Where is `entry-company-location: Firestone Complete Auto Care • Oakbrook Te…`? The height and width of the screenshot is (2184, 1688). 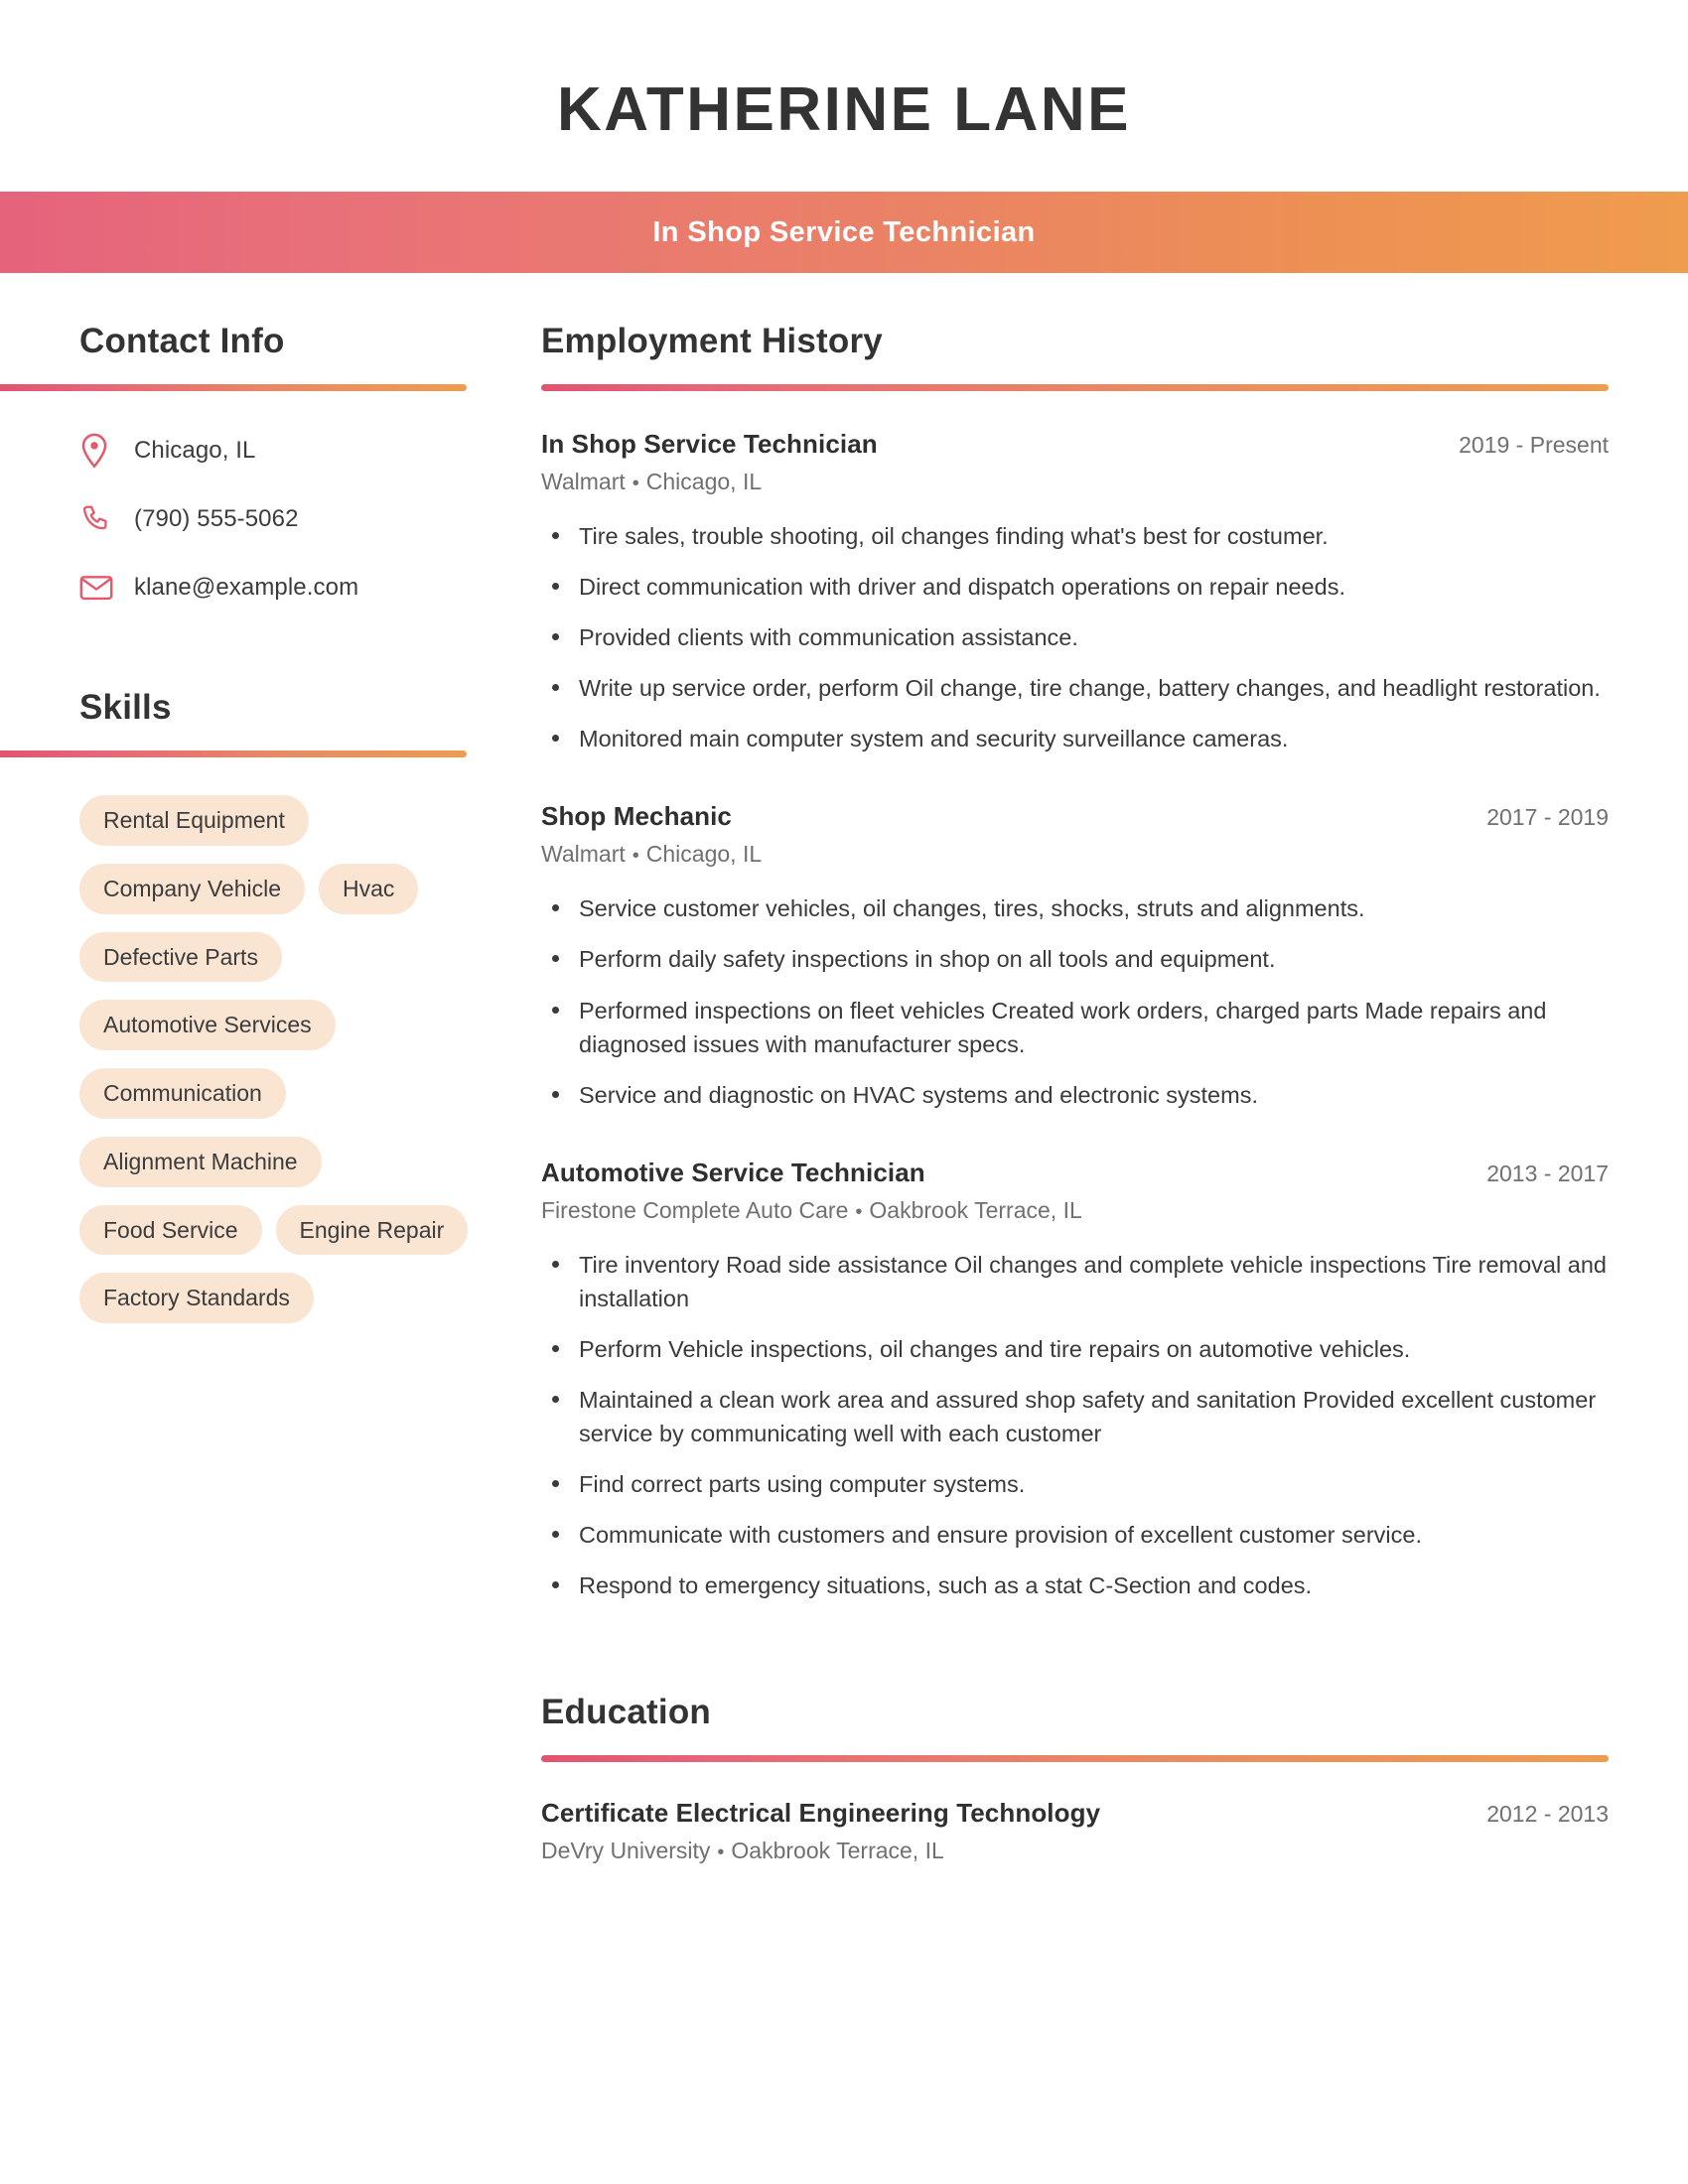 entry-company-location: Firestone Complete Auto Care • Oakbrook Te… is located at coordinates (1075, 1210).